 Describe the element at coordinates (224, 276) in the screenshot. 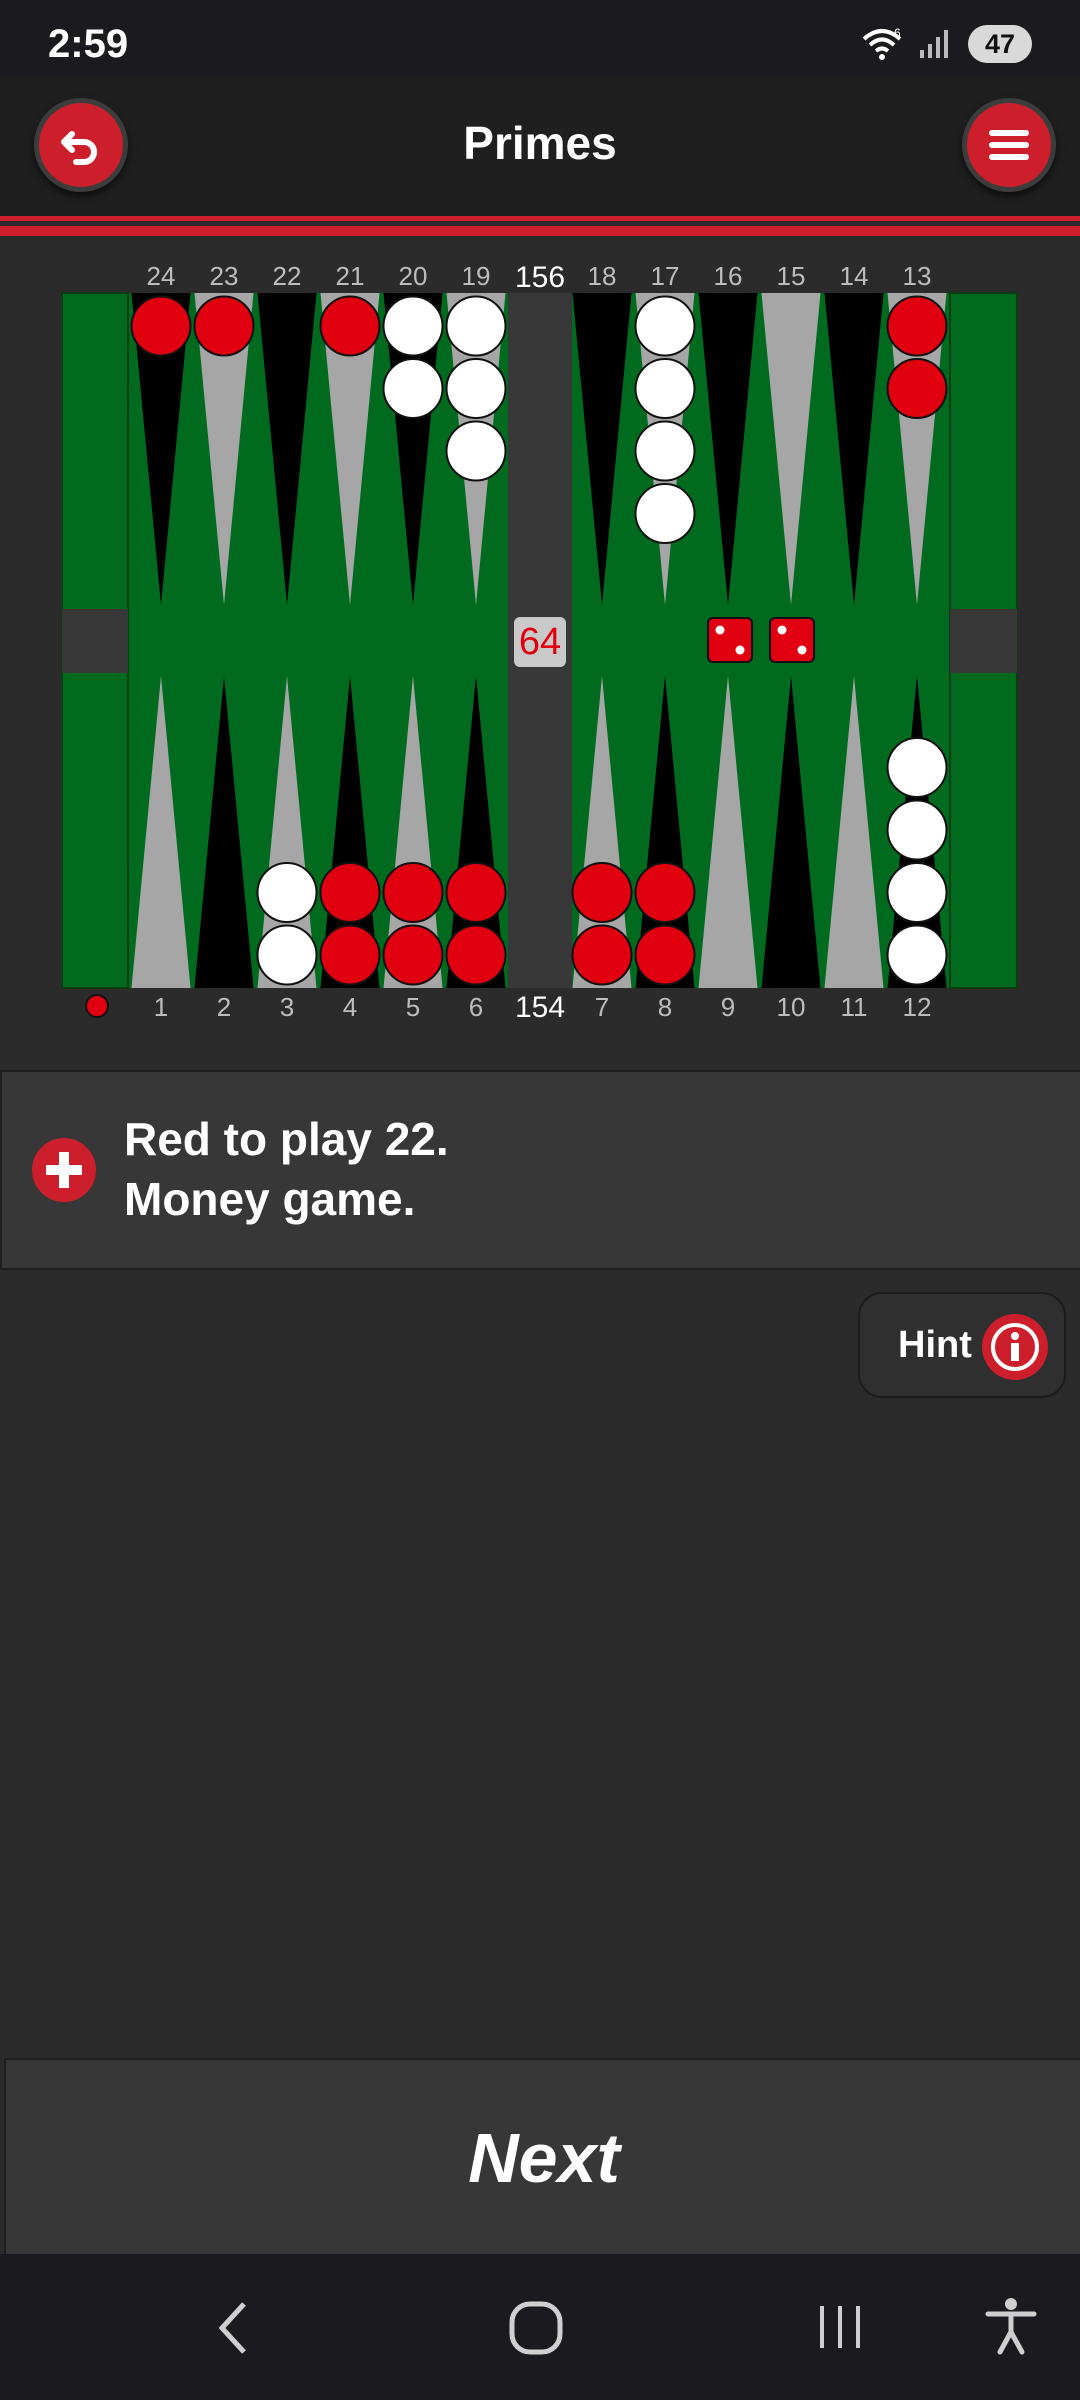

I see `point-number-label: 23` at that location.